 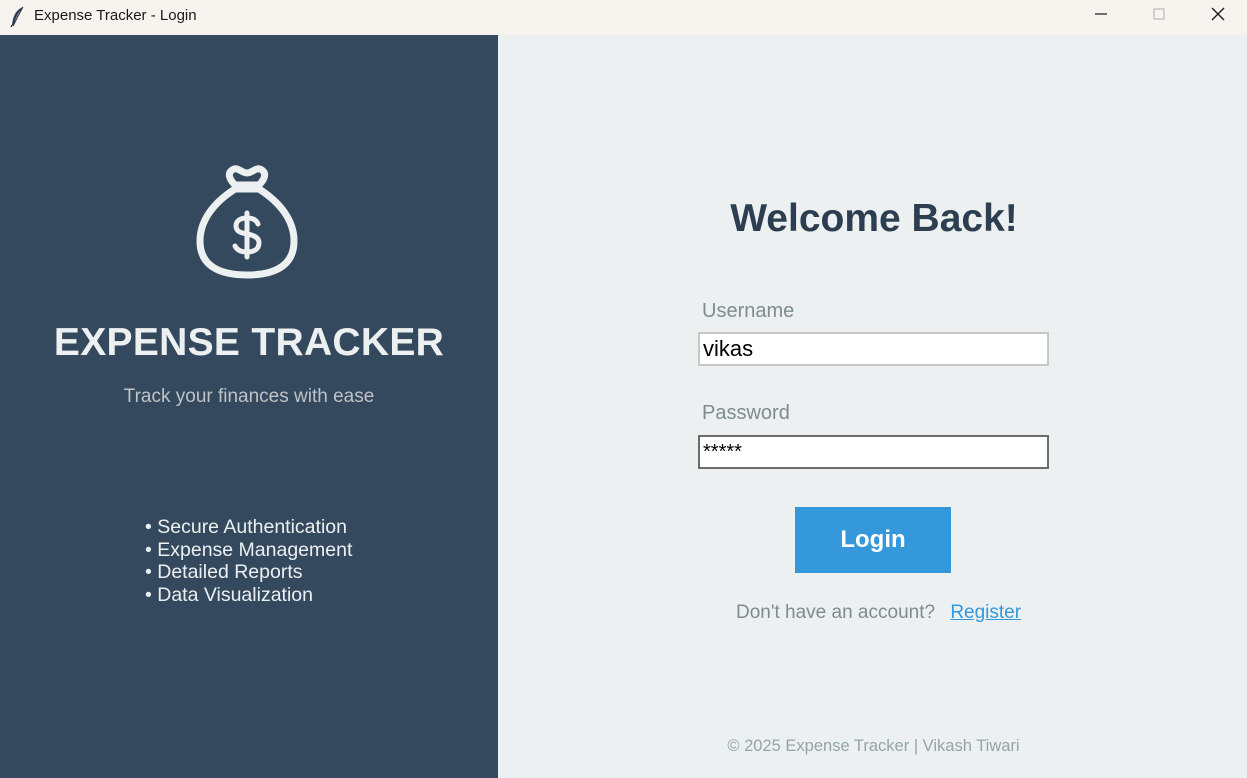 I want to click on register-row: Don't have an account? Register, so click(x=878, y=613).